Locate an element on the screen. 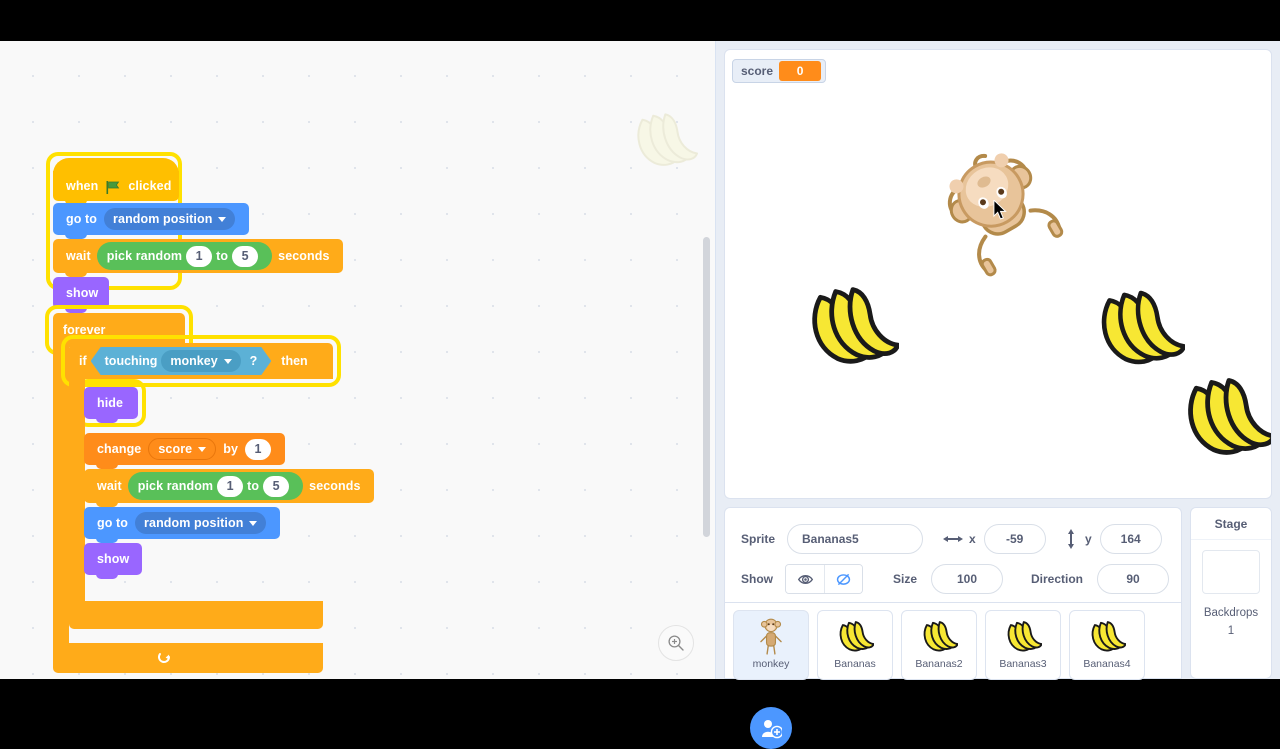 The width and height of the screenshot is (1280, 749). variable-name-value: score is located at coordinates (175, 449).